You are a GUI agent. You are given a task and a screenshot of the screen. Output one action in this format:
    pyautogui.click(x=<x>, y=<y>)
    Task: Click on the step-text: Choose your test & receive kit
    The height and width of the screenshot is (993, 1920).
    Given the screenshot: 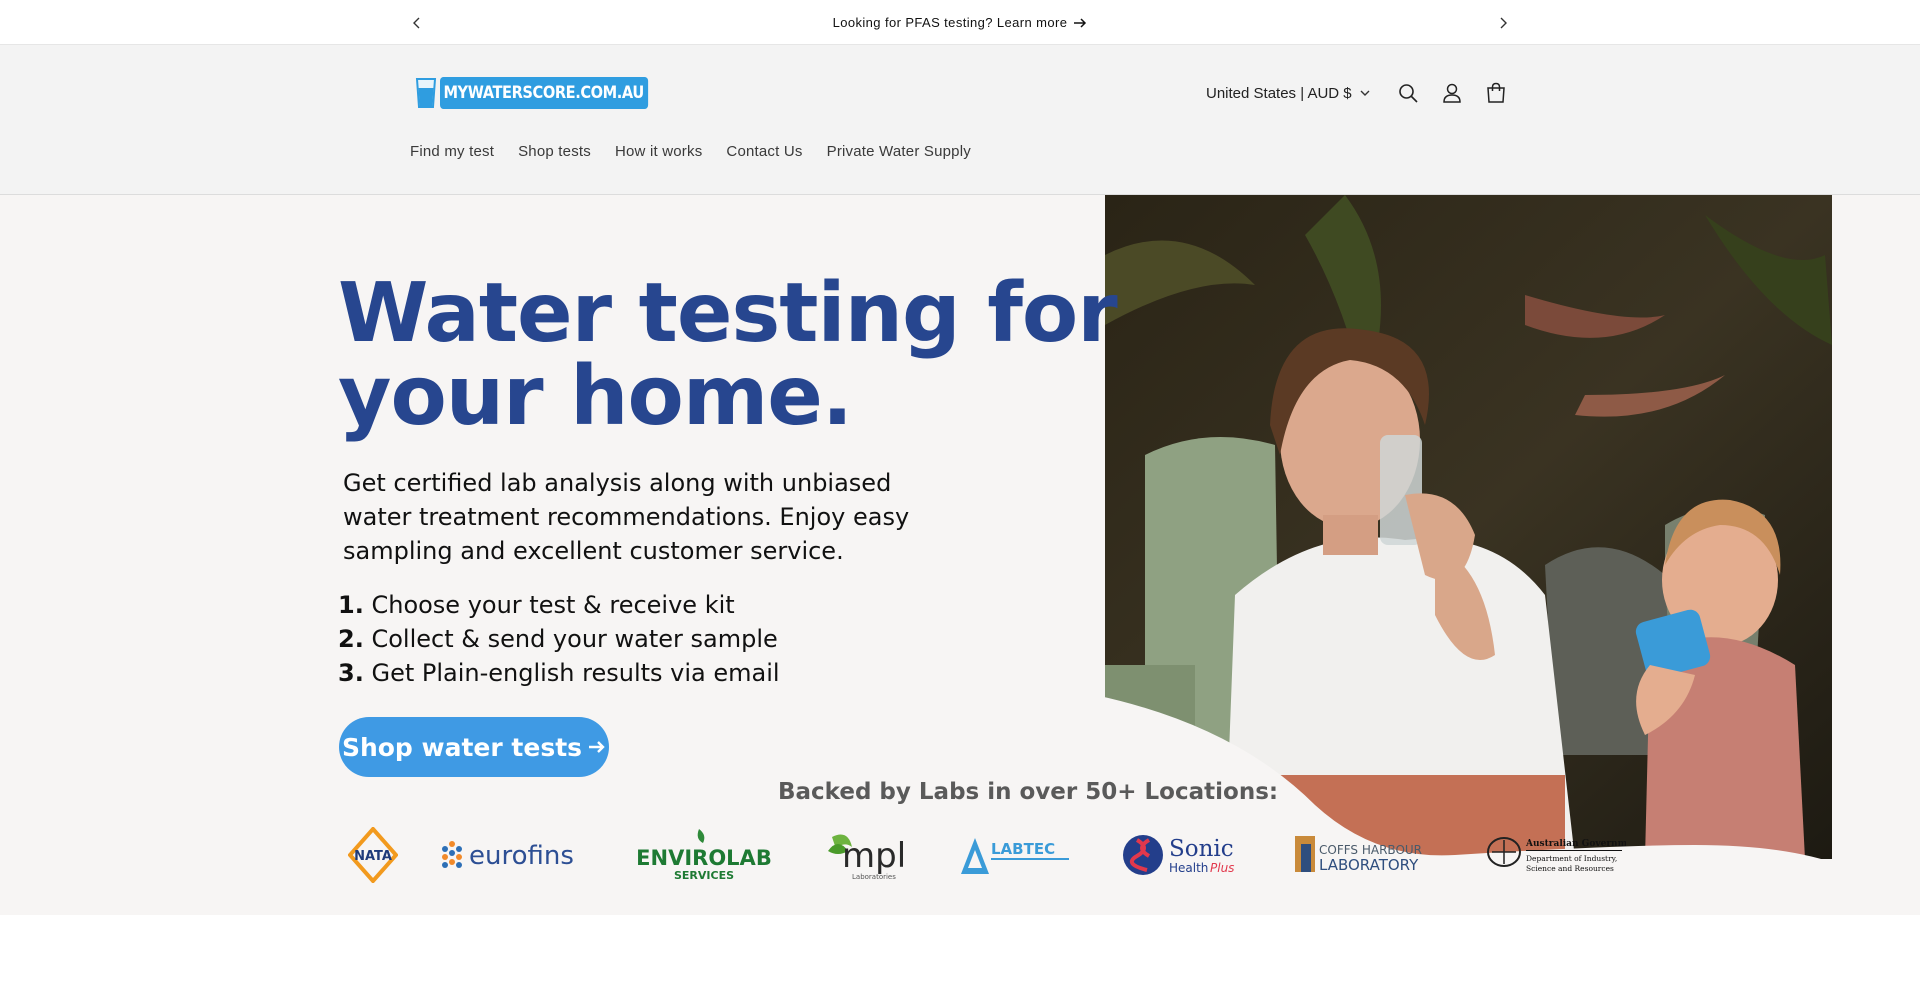 What is the action you would take?
    pyautogui.click(x=553, y=605)
    